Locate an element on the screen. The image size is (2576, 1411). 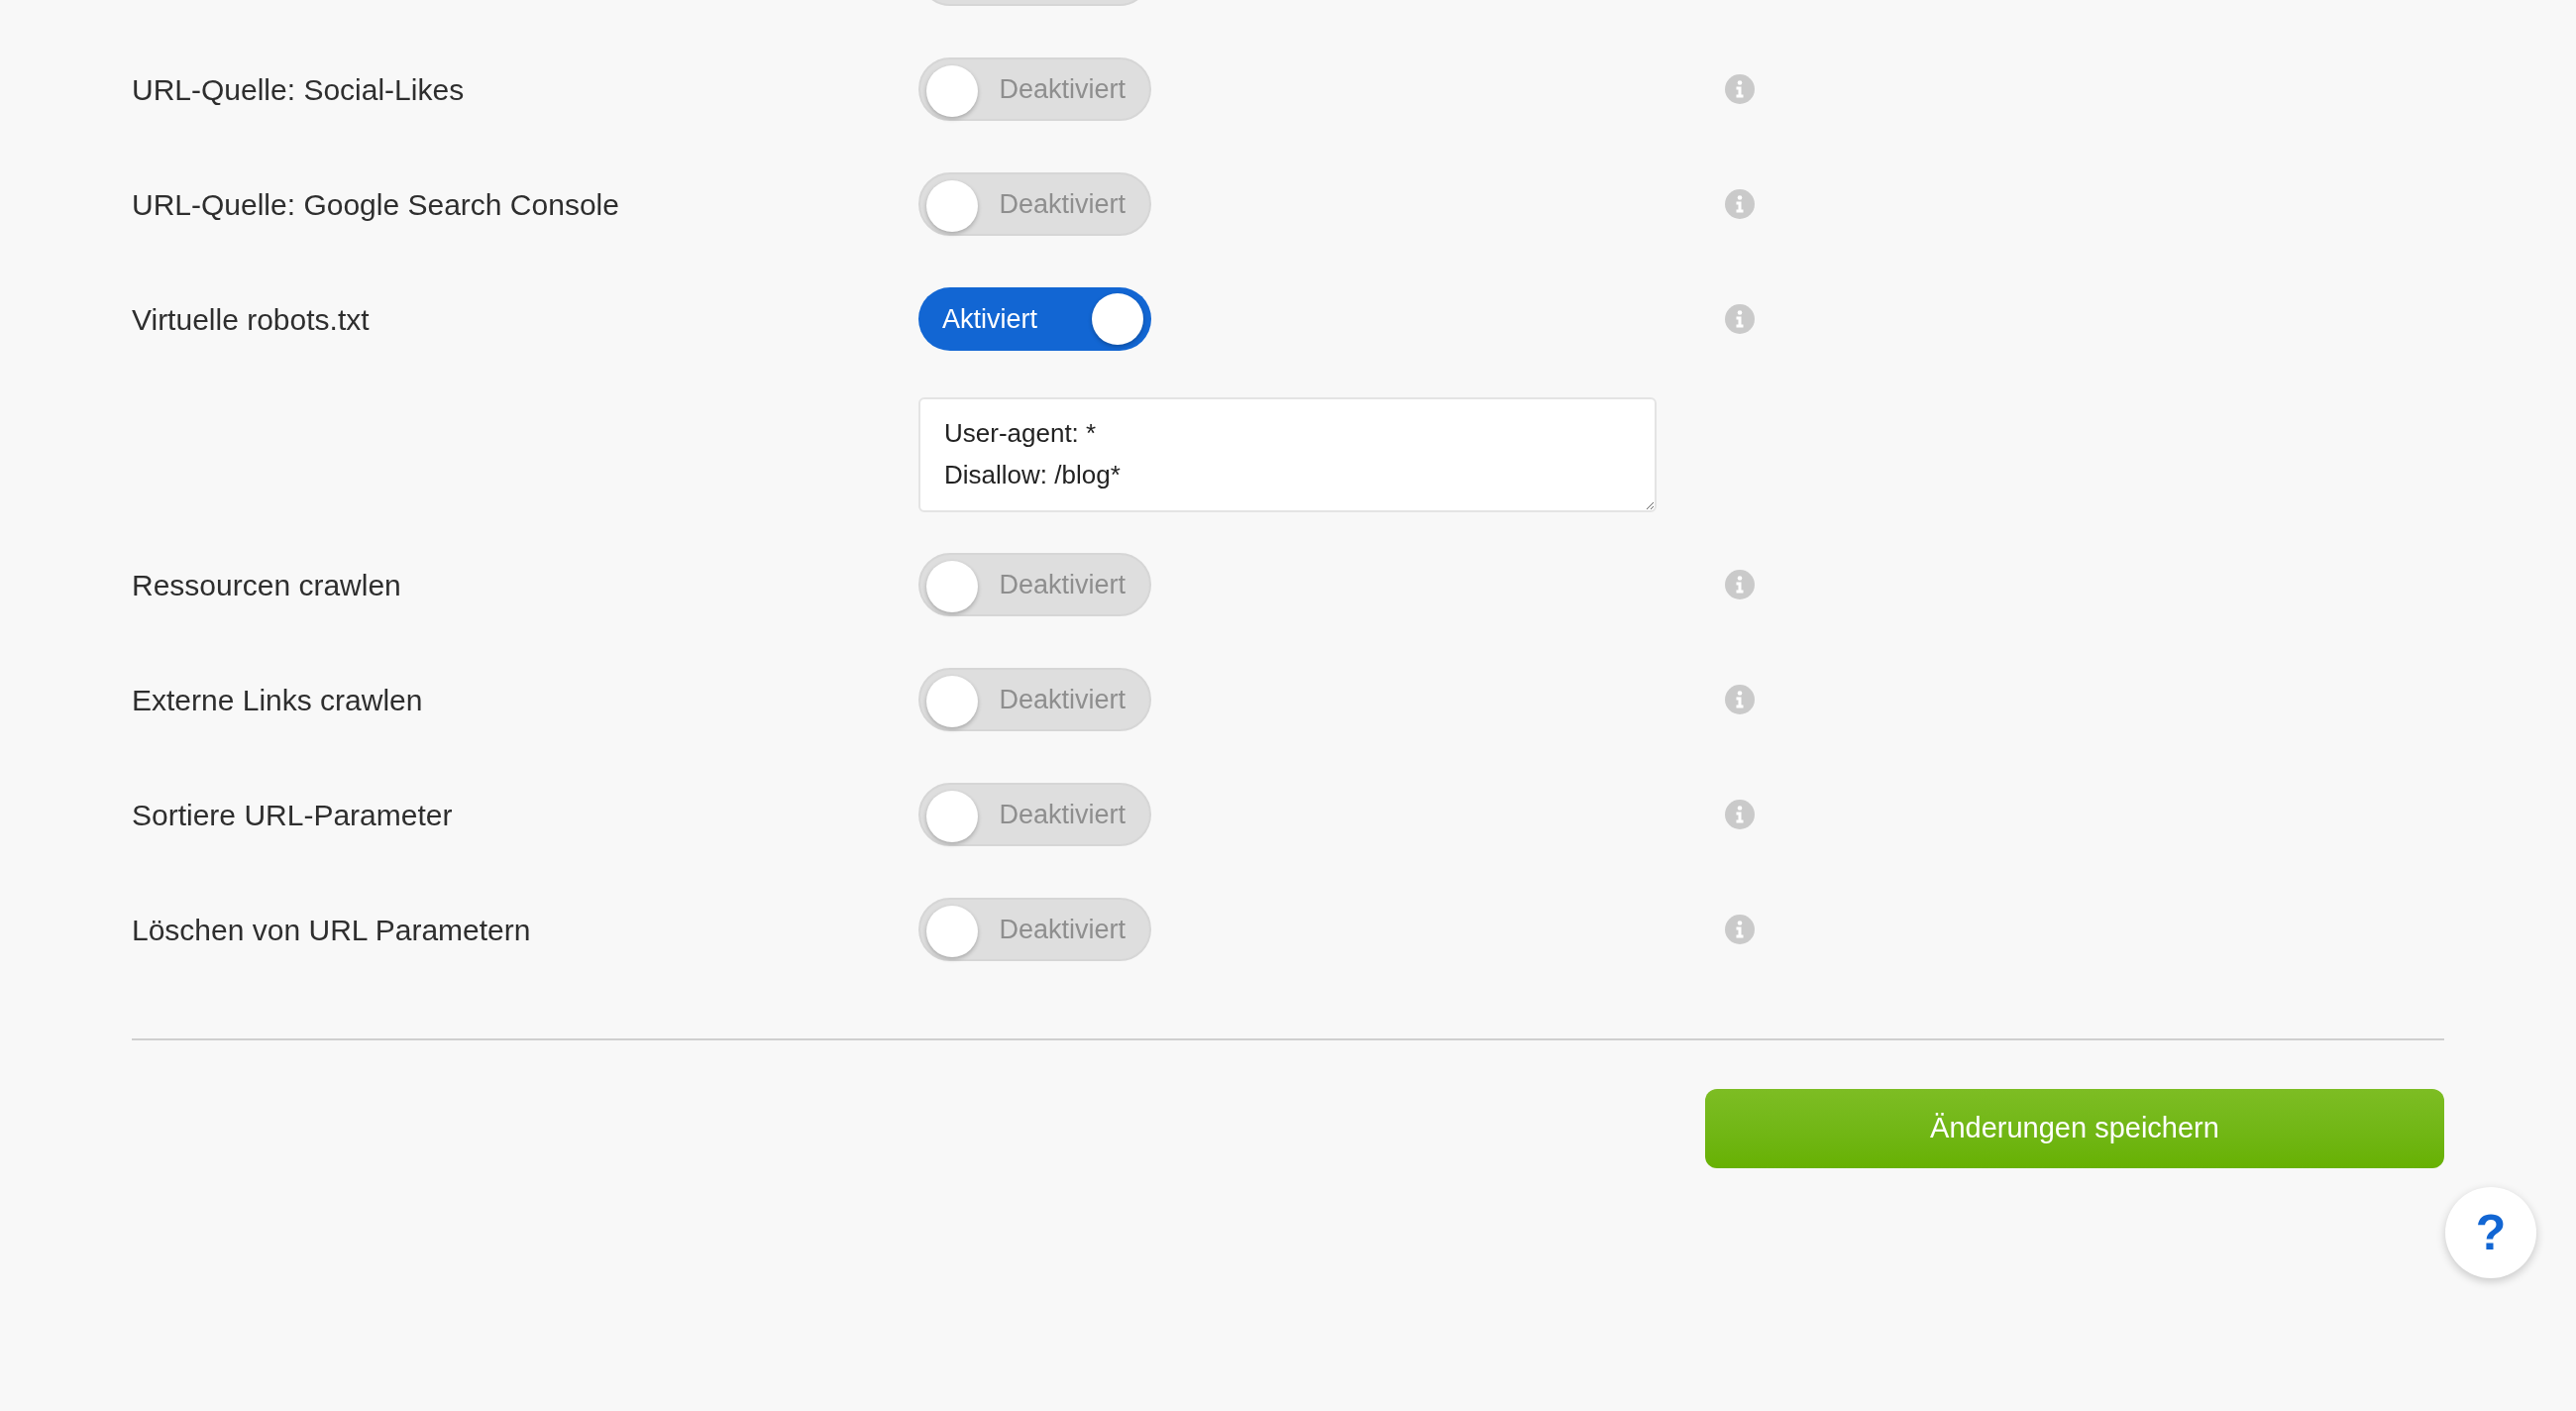
save-button: Änderungen speichern is located at coordinates (2074, 1128).